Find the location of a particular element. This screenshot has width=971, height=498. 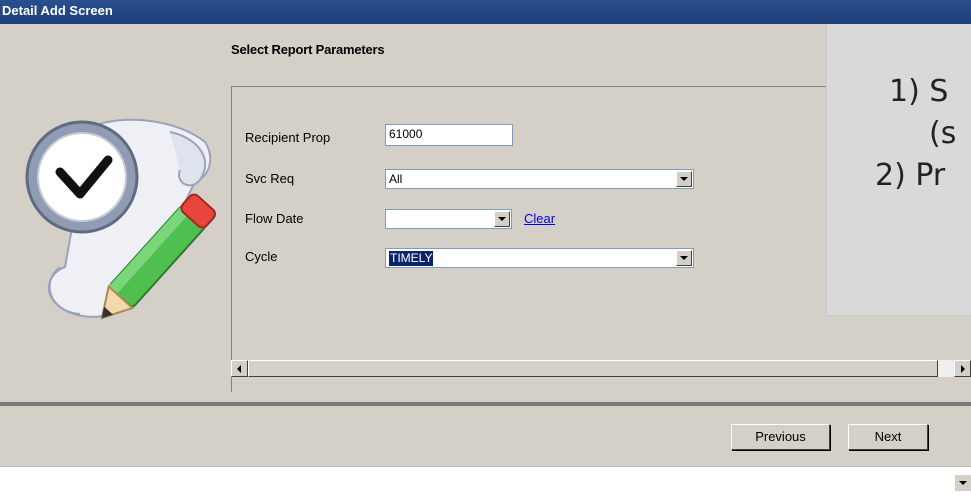

svc-req-label: Svc Req is located at coordinates (270, 178).